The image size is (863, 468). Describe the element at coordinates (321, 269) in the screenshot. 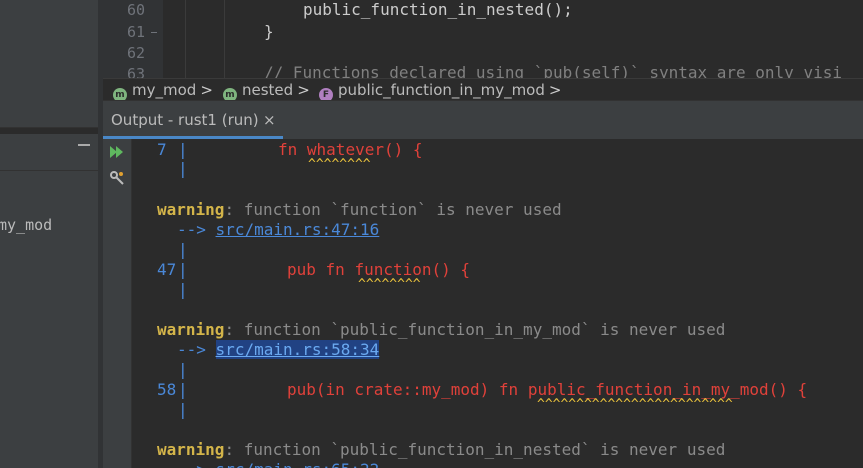

I see `code-keyword: pub fn` at that location.